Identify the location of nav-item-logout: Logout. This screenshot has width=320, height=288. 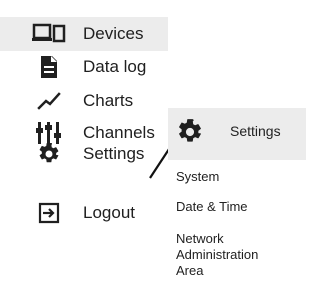
(84, 213).